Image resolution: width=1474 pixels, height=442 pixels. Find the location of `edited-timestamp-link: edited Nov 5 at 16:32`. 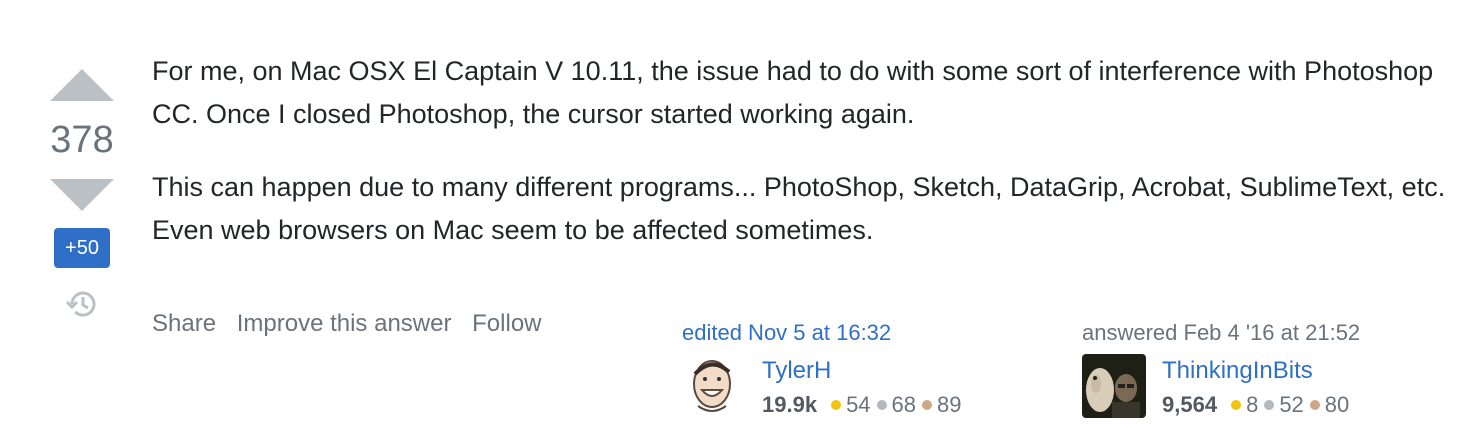

edited-timestamp-link: edited Nov 5 at 16:32 is located at coordinates (822, 333).